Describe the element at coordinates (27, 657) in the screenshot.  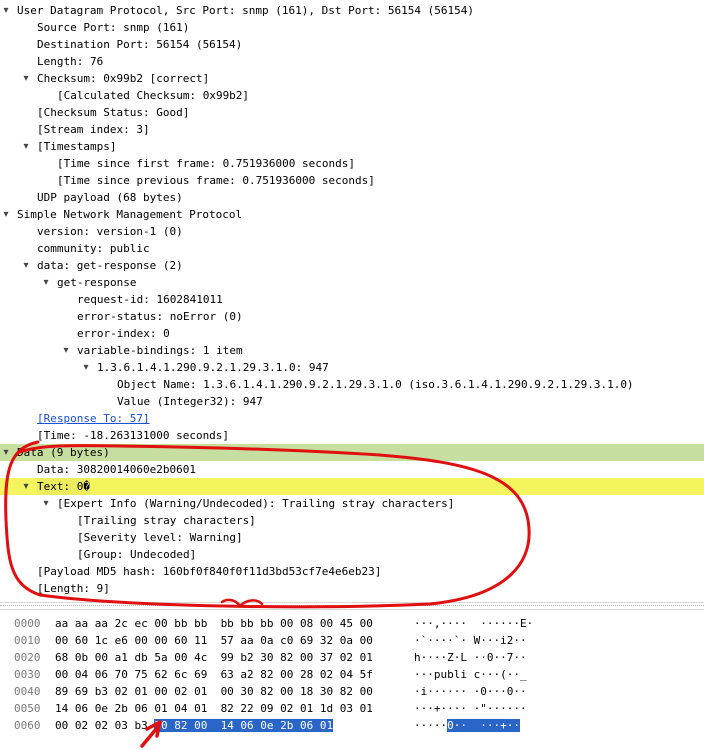
I see `hex-offset: 0020` at that location.